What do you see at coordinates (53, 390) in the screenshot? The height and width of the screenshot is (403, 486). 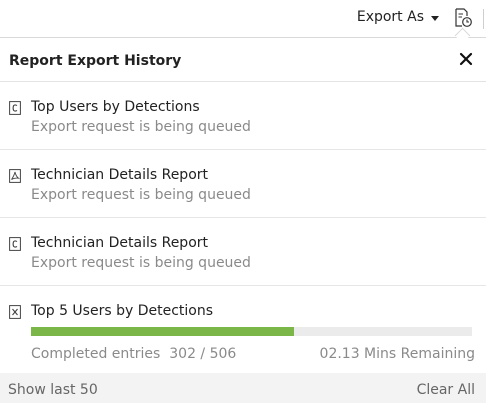 I see `show-last-link: Show last 50` at bounding box center [53, 390].